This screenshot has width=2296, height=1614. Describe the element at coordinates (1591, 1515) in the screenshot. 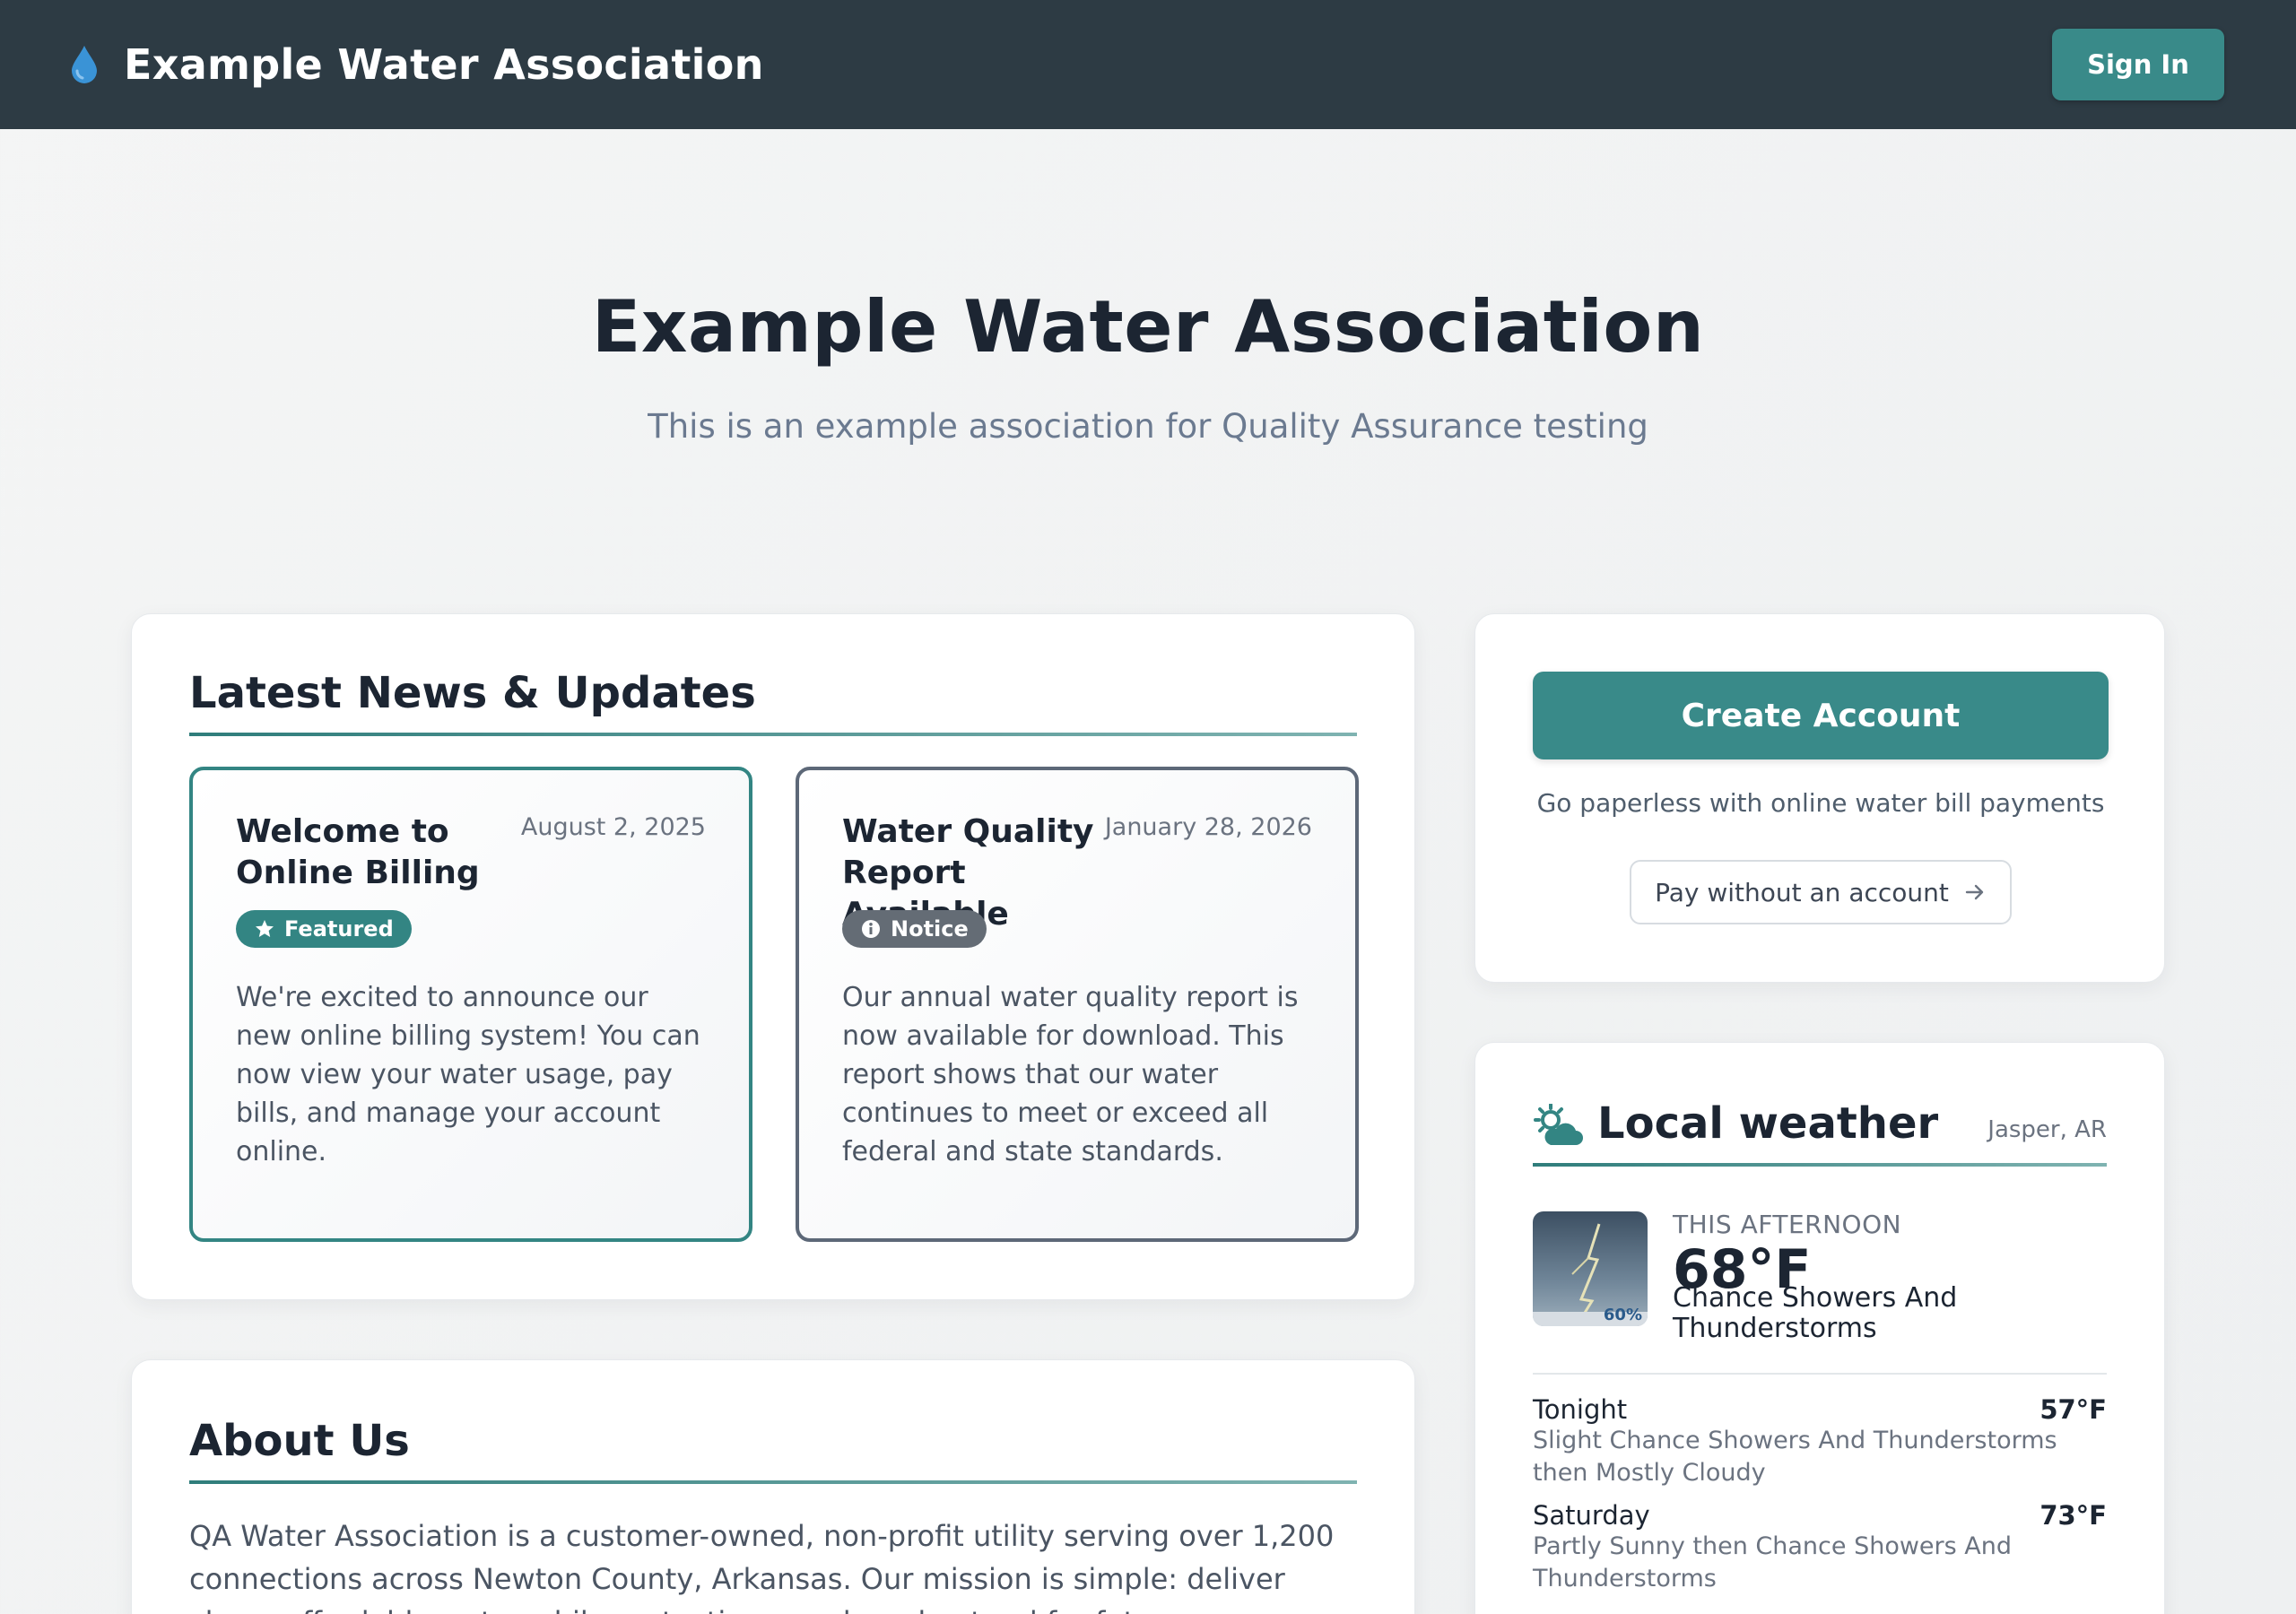

I see `forecast-period: Saturday` at that location.